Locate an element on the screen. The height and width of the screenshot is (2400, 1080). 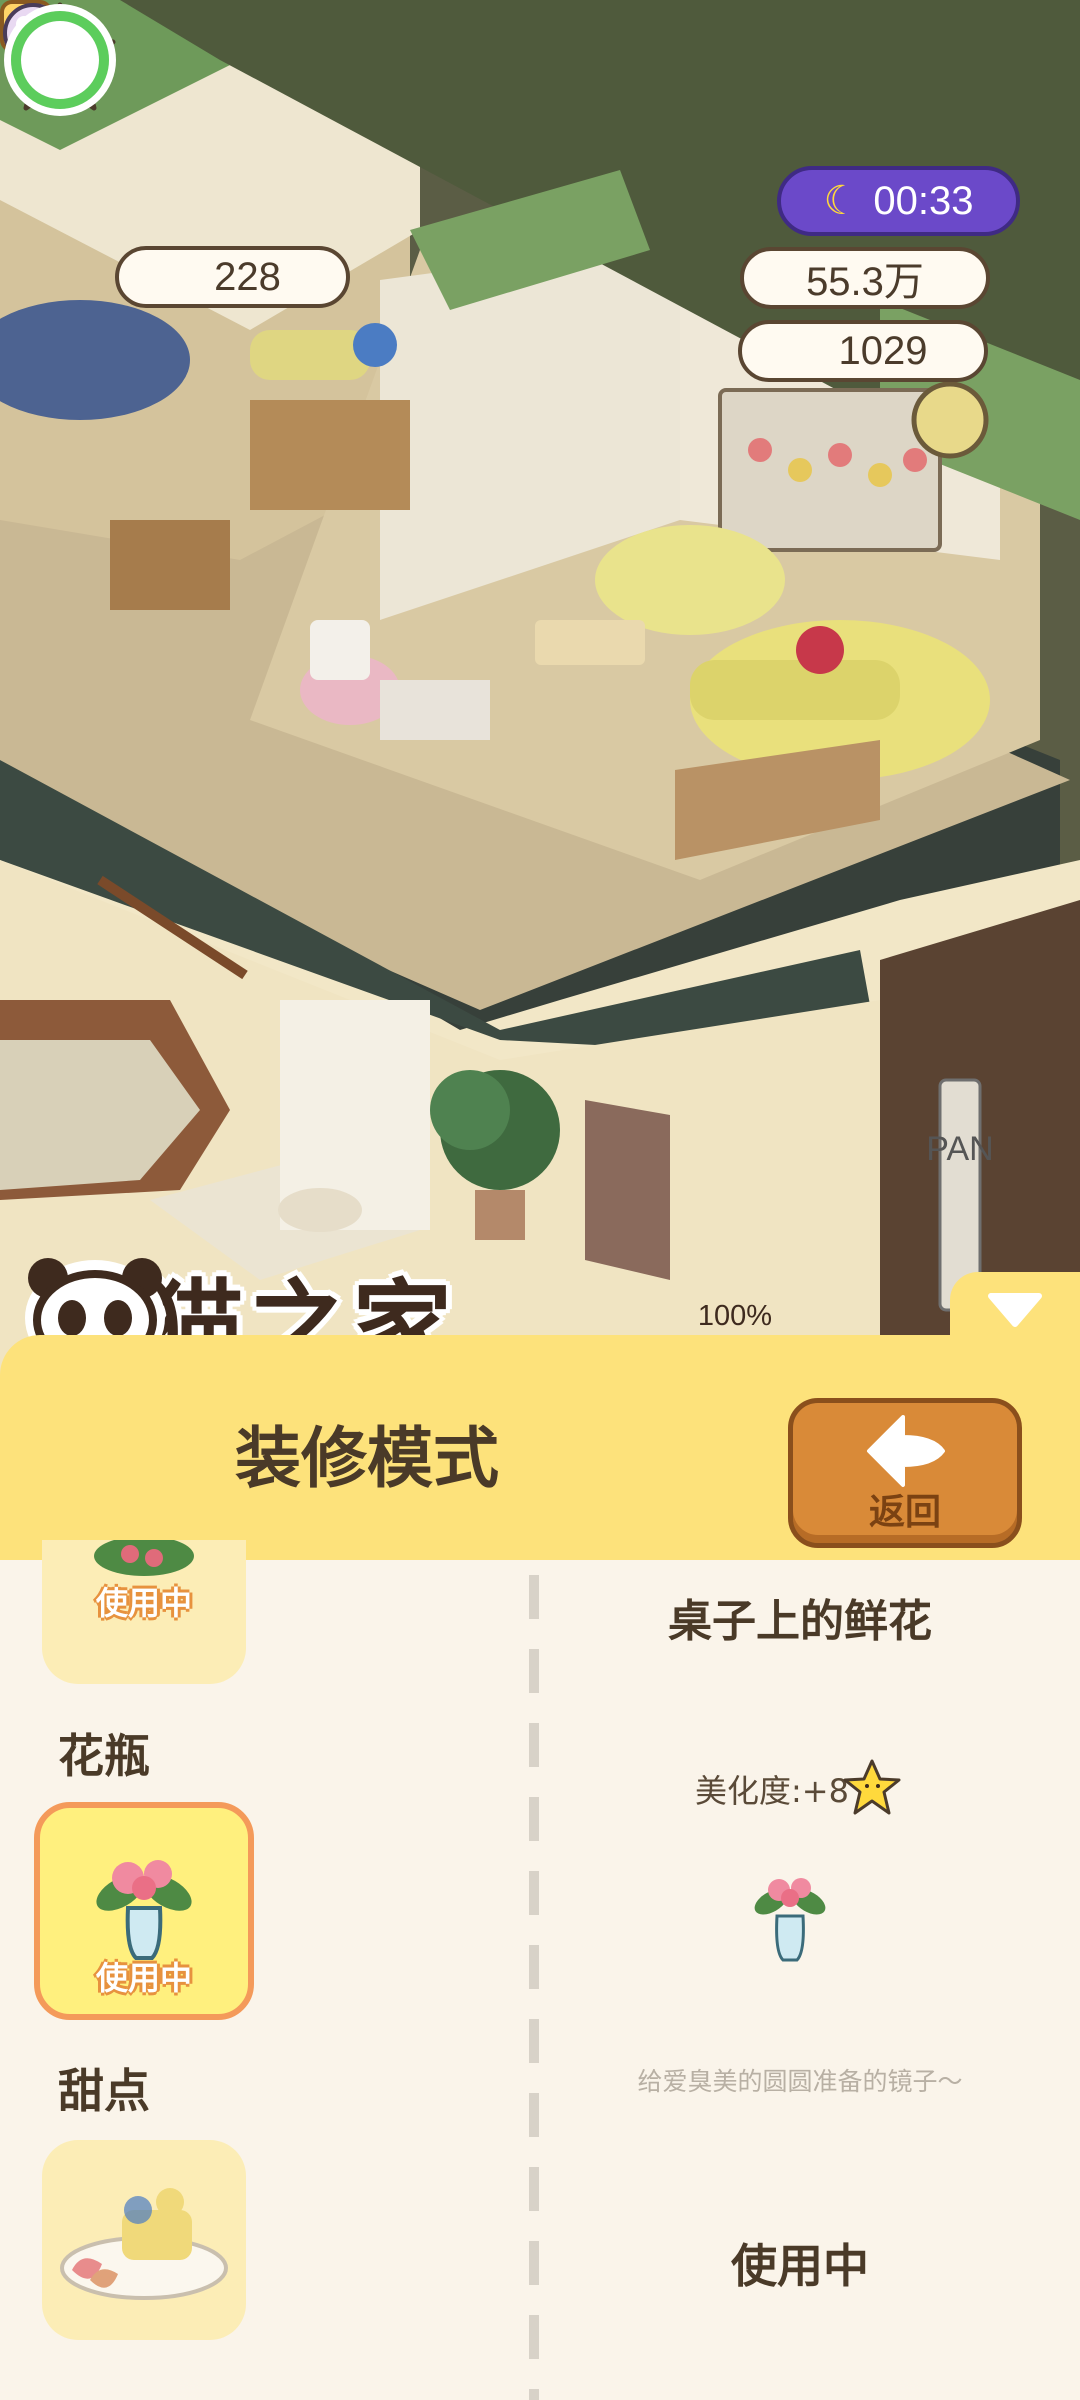
cake-plate-icon is located at coordinates (144, 2244).